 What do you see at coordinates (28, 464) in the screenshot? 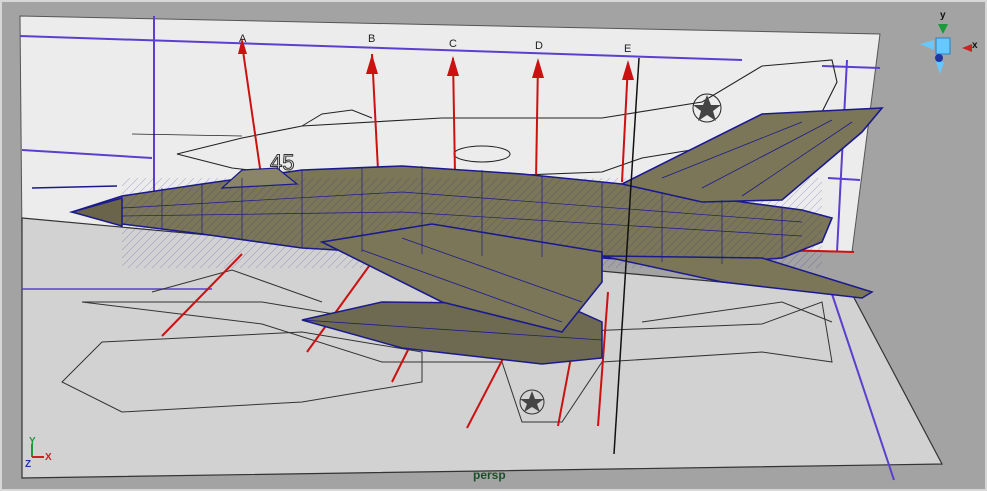
I see `axis-z-label: Z` at bounding box center [28, 464].